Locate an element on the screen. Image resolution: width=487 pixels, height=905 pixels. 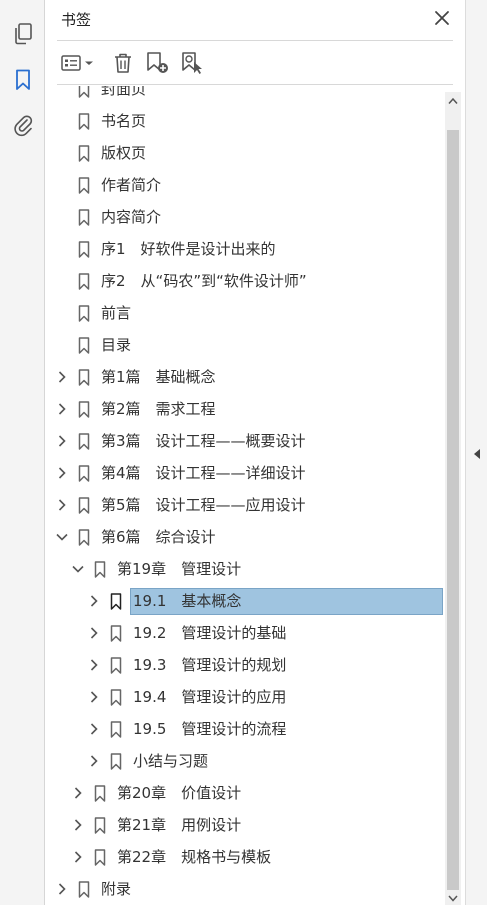
bookmark-label: 前言 is located at coordinates (116, 313).